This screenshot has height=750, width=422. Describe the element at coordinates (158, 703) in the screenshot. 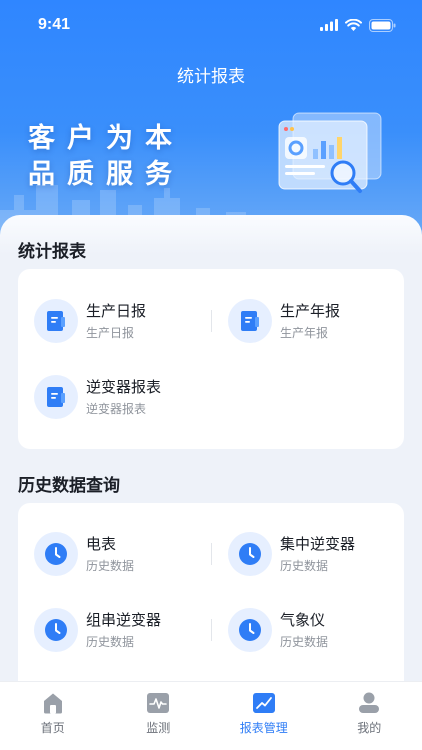

I see `monitor-icon` at that location.